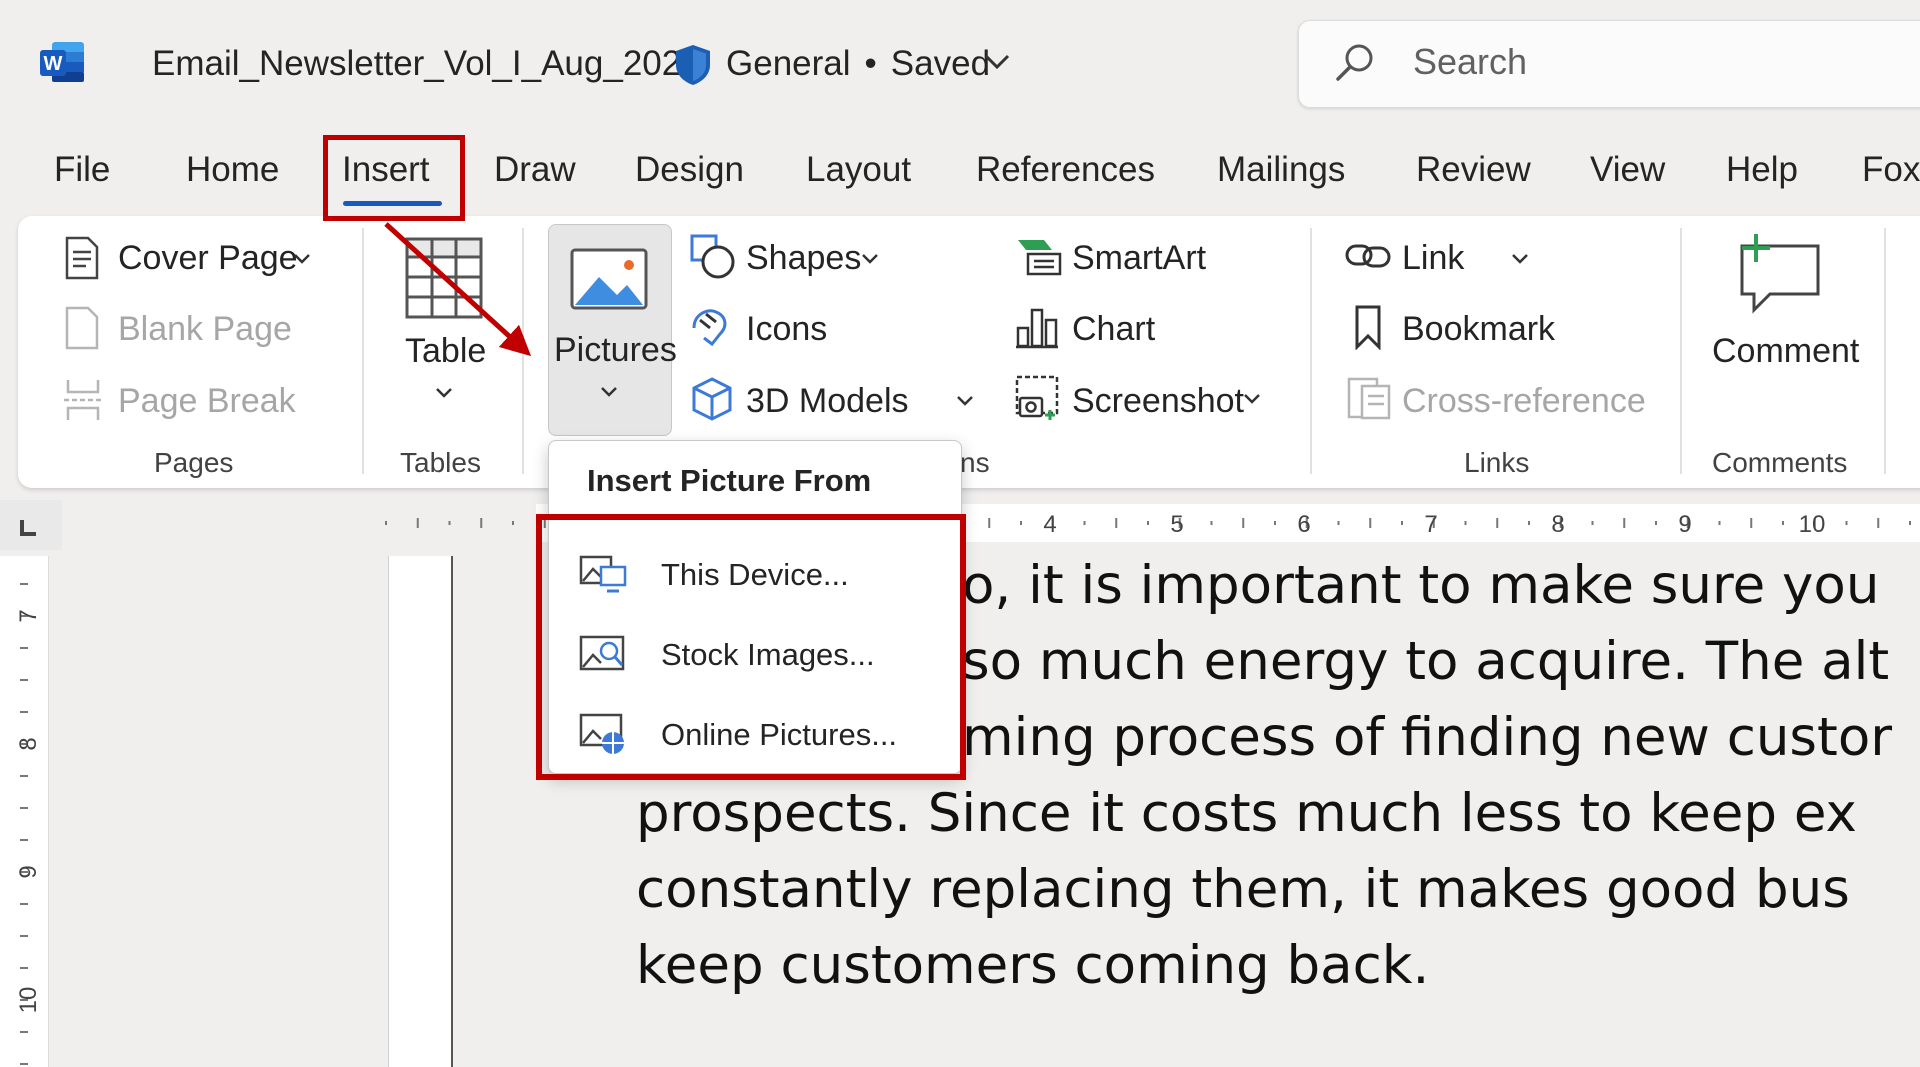  I want to click on tab-fox: Fox, so click(1891, 170).